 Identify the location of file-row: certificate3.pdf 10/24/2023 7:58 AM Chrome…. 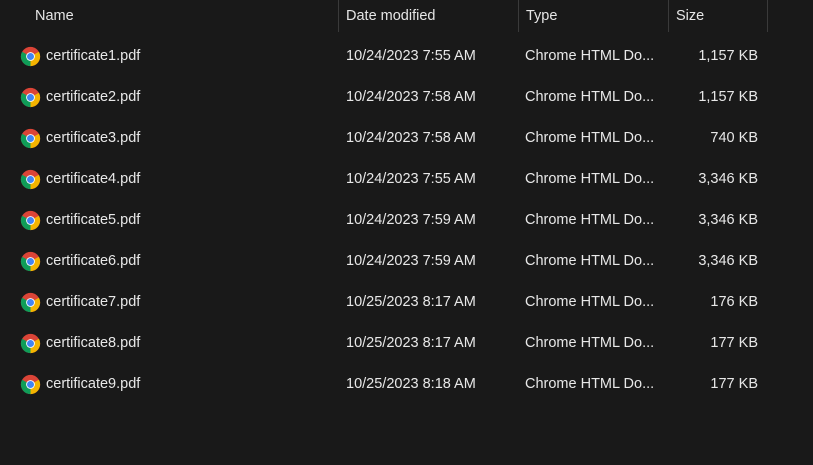
(406, 138).